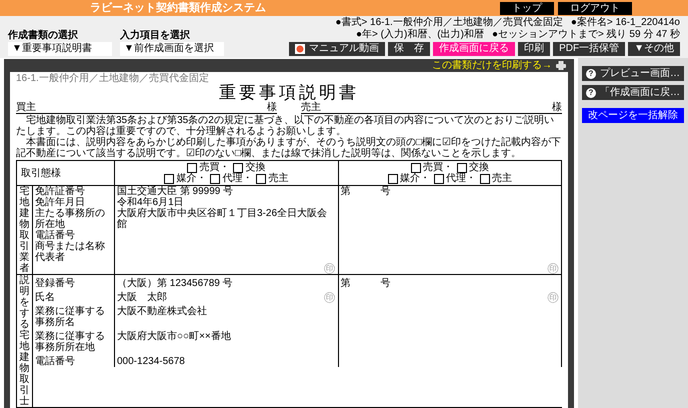 The height and width of the screenshot is (408, 688). I want to click on field-label: 業務に従事する事務所名, so click(74, 315).